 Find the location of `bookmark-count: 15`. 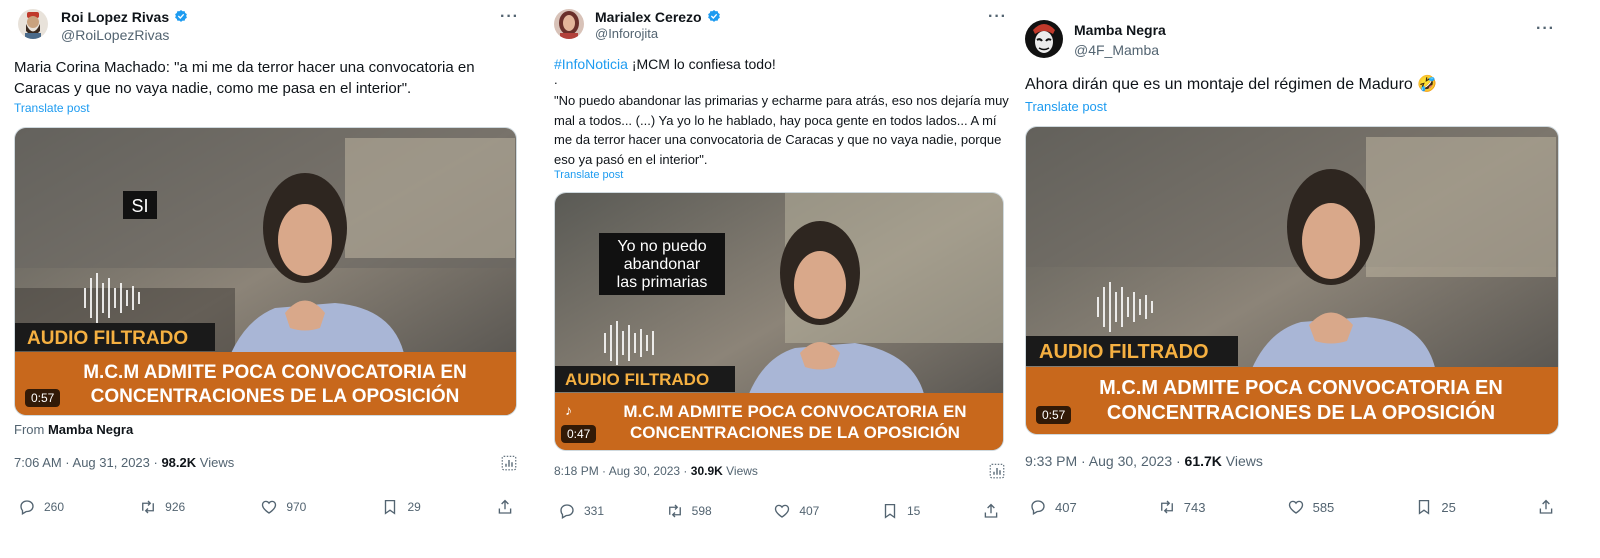

bookmark-count: 15 is located at coordinates (913, 511).